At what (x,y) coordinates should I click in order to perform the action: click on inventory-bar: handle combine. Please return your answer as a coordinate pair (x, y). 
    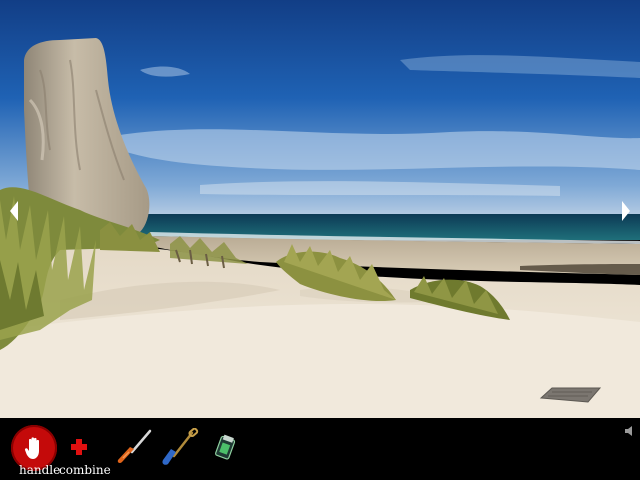
    Looking at the image, I should click on (320, 449).